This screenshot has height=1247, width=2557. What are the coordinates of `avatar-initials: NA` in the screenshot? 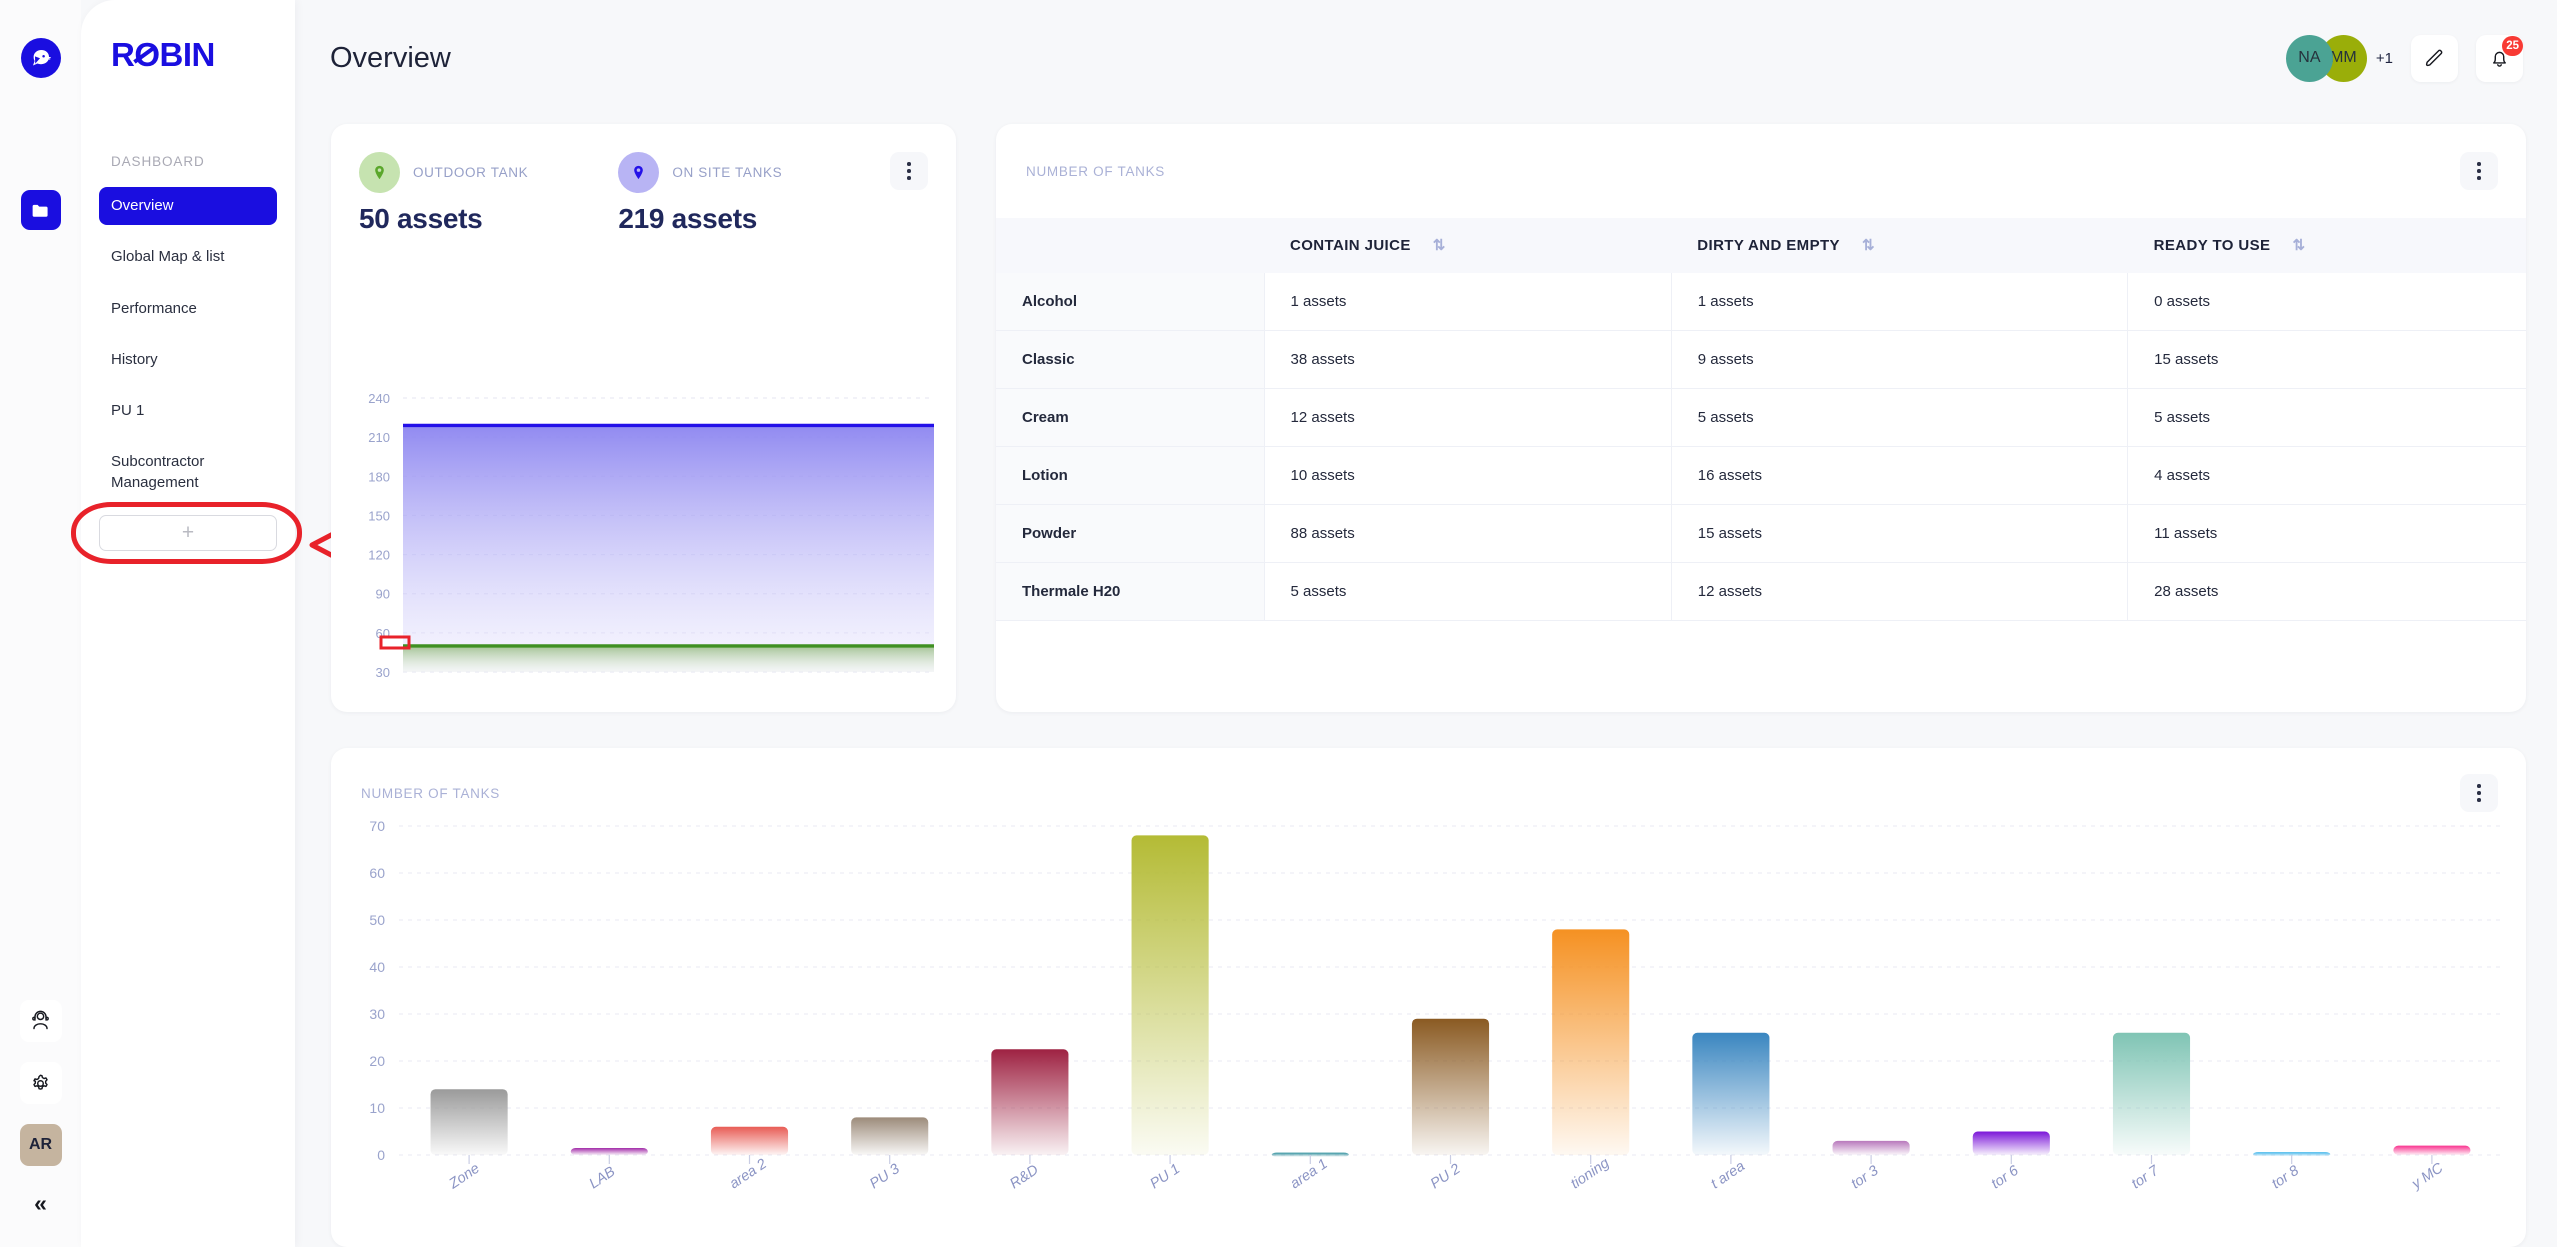 It's located at (2309, 57).